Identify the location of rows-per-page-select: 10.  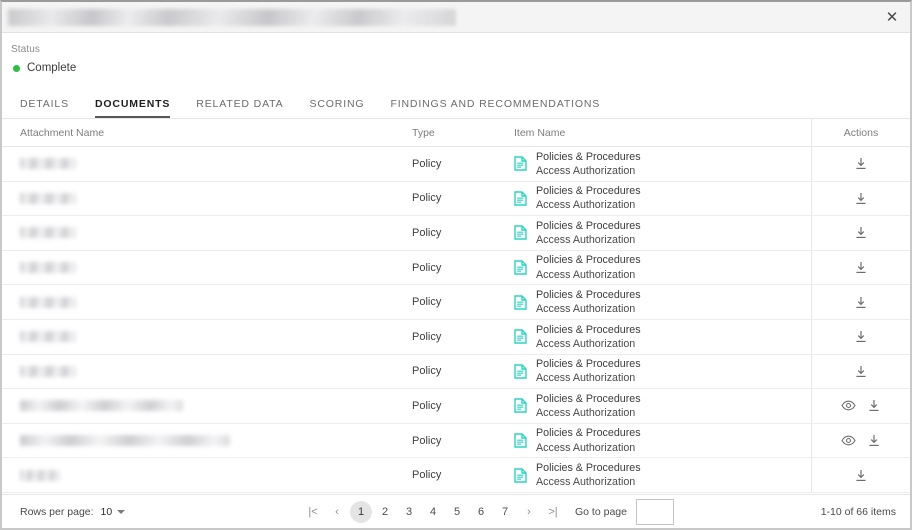
(113, 512).